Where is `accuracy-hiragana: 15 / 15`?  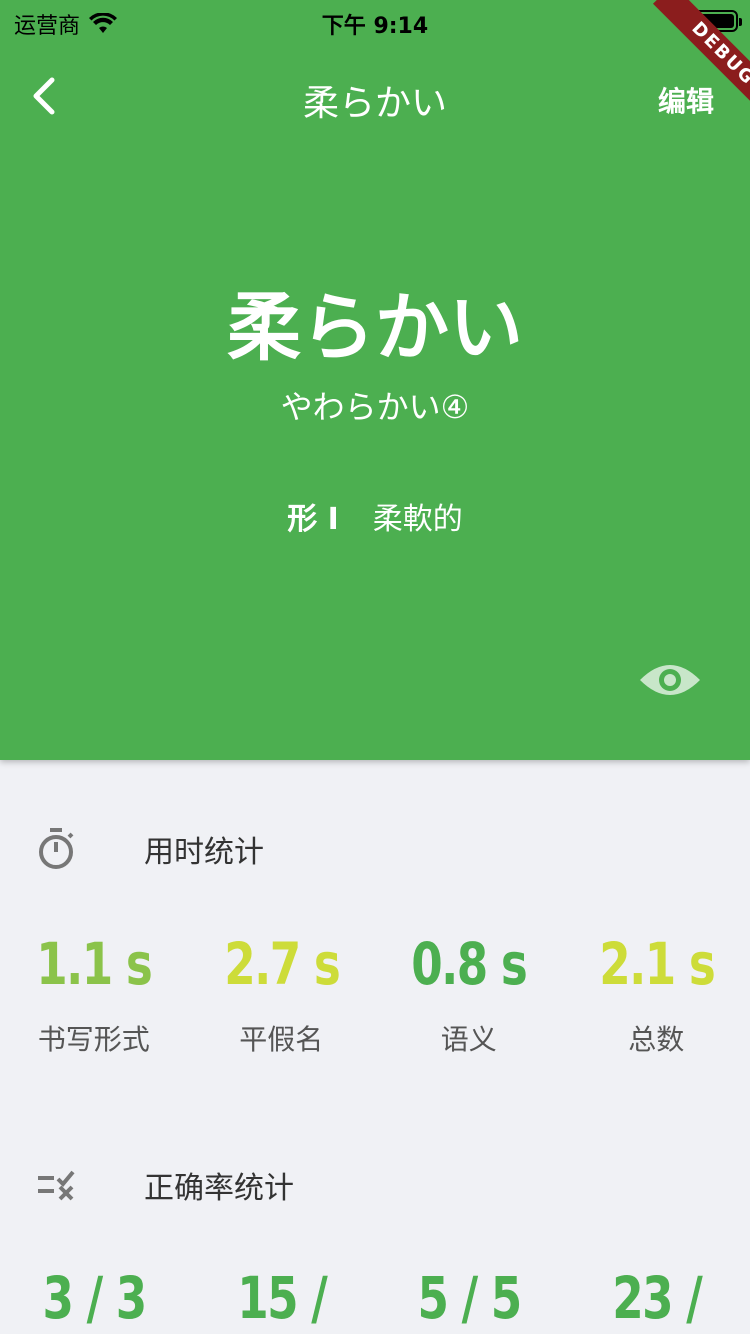
accuracy-hiragana: 15 / 15 is located at coordinates (282, 1299).